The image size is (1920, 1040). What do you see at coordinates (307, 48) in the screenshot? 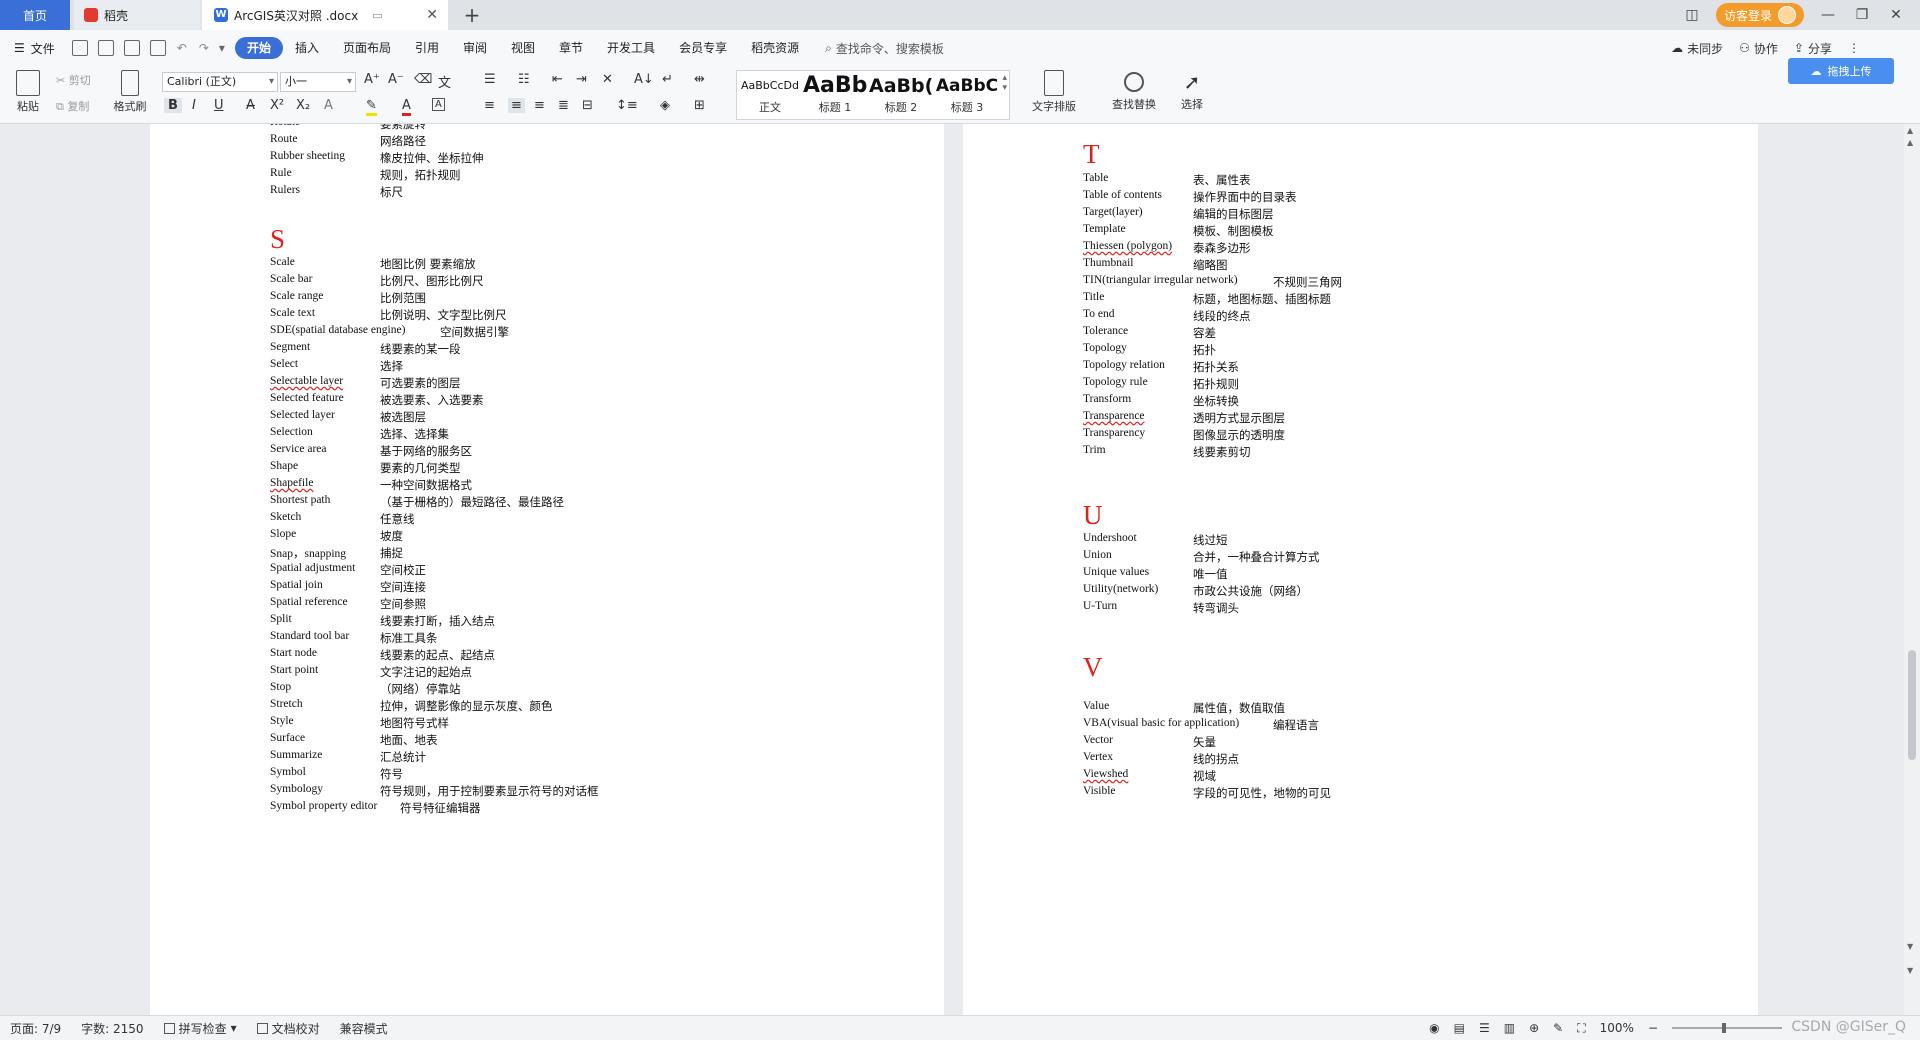
I see `menu-insert: 插入` at bounding box center [307, 48].